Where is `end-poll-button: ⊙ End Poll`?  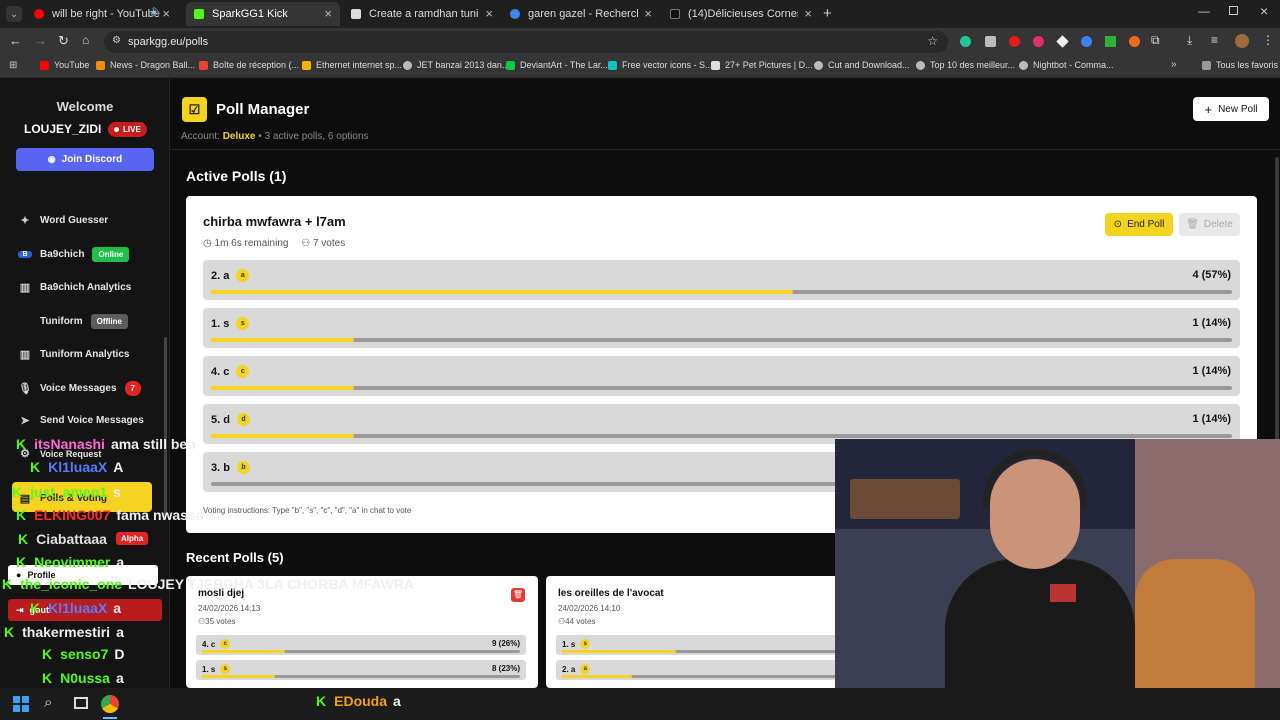
end-poll-button: ⊙ End Poll is located at coordinates (1139, 224).